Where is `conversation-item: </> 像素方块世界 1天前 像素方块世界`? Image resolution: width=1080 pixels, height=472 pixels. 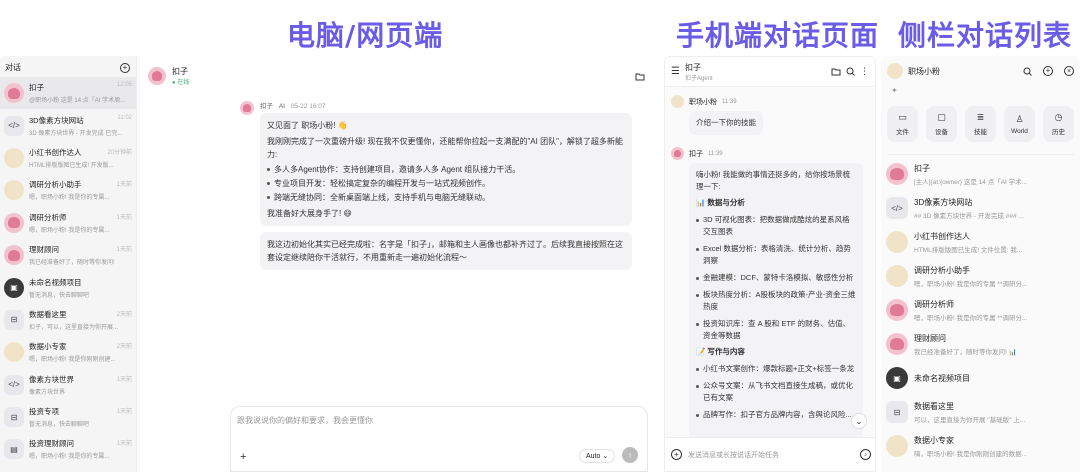
conversation-item: </> 像素方块世界 1天前 像素方块世界 is located at coordinates (68, 385).